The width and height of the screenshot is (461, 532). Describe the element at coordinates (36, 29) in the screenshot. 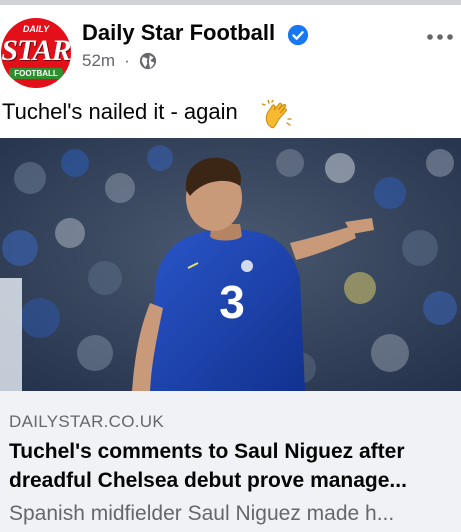

I see `avatar-top-text: DAILY` at that location.